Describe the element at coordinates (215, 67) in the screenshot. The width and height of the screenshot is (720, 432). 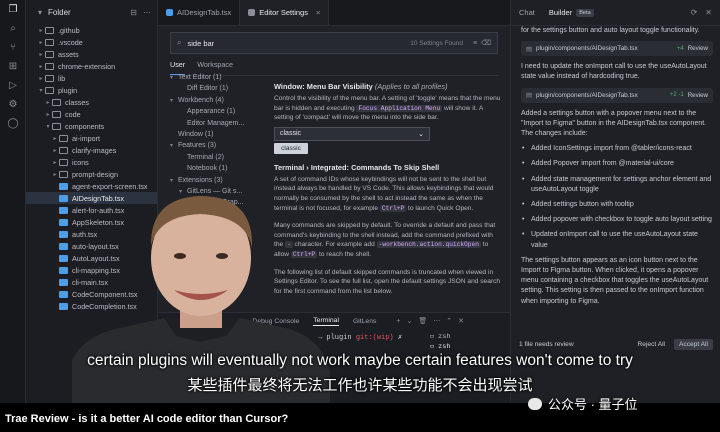
I see `scope-tab: Workspace` at that location.